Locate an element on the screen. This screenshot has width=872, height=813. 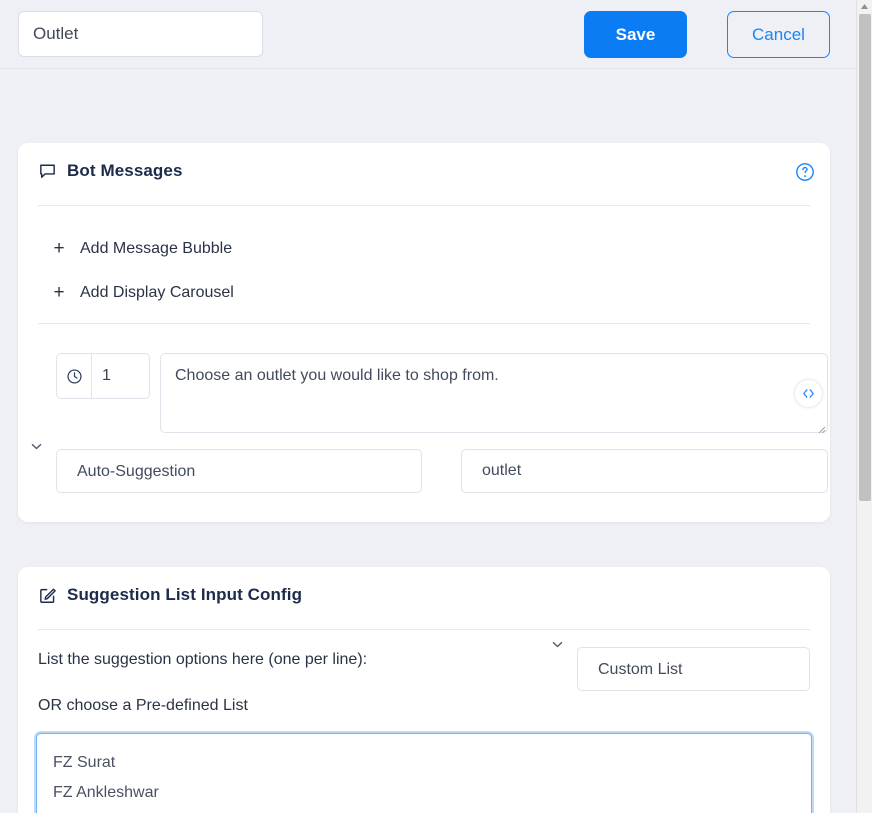
add-display-carousel-button: + Add Display Carousel is located at coordinates (142, 292).